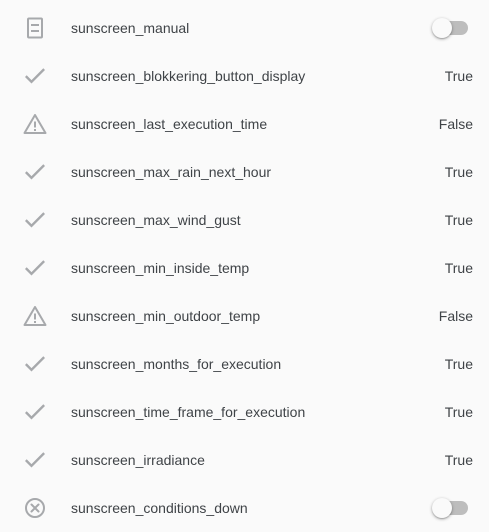  I want to click on entity-name: sunscreen_min_inside_temp, so click(160, 268).